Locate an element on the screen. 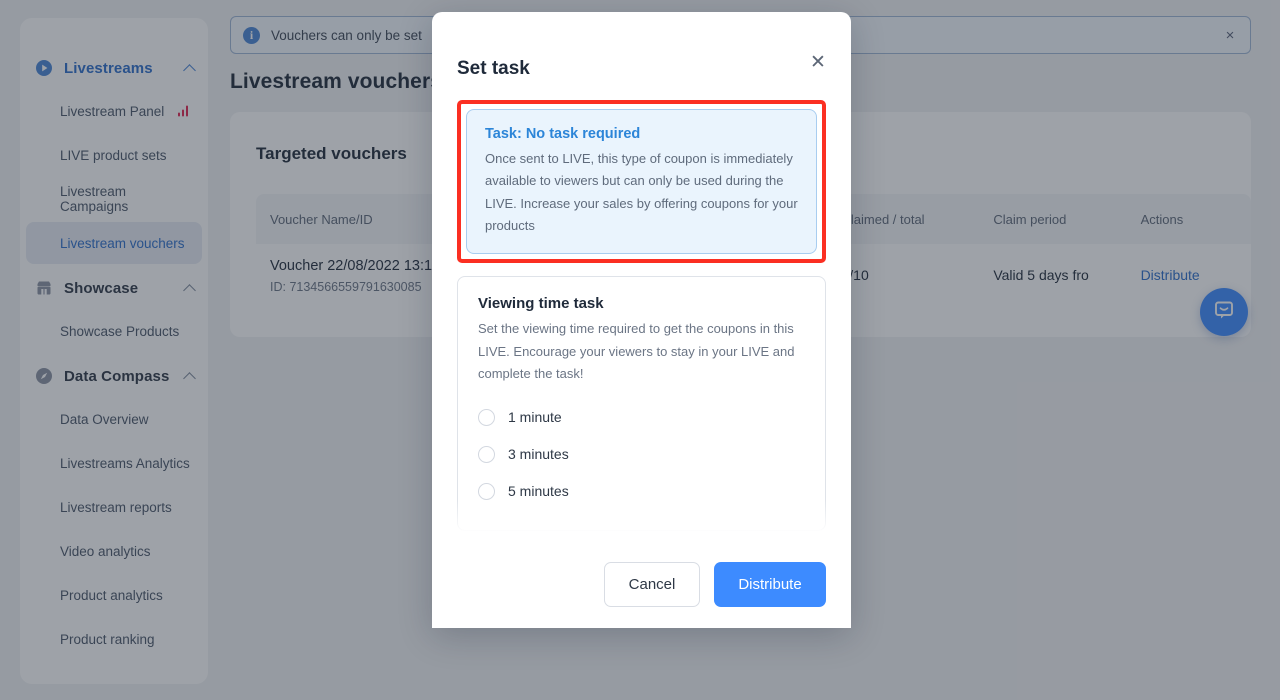 This screenshot has height=700, width=1280. modal-footer: Cancel Distribute is located at coordinates (641, 584).